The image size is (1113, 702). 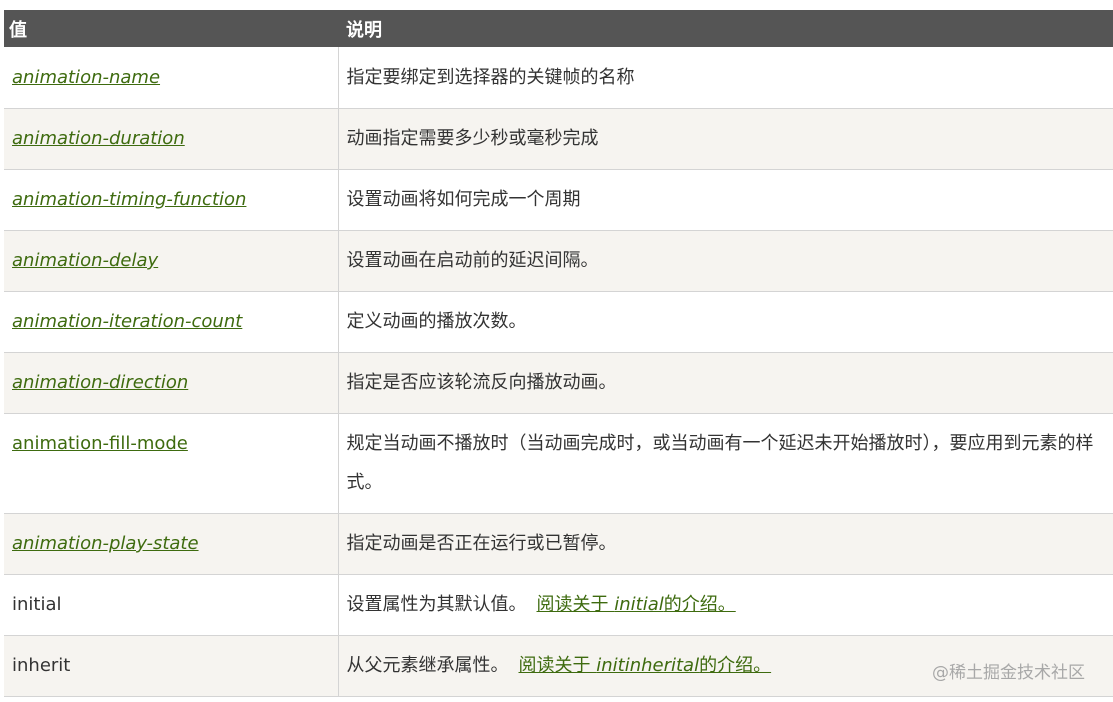 What do you see at coordinates (127, 321) in the screenshot?
I see `property-link: animation-iteration-count` at bounding box center [127, 321].